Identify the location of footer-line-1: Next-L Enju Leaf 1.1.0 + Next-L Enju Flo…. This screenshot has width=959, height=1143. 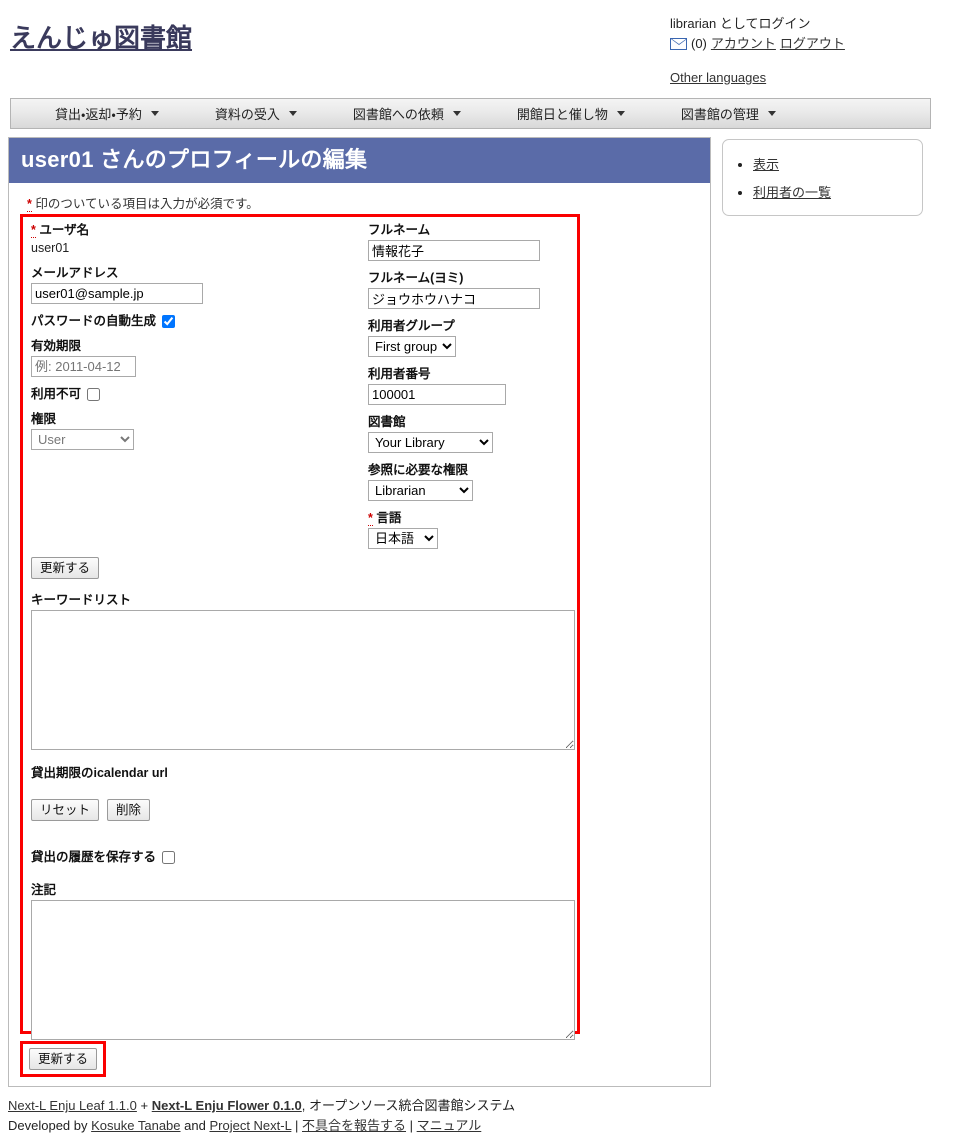
(478, 1106).